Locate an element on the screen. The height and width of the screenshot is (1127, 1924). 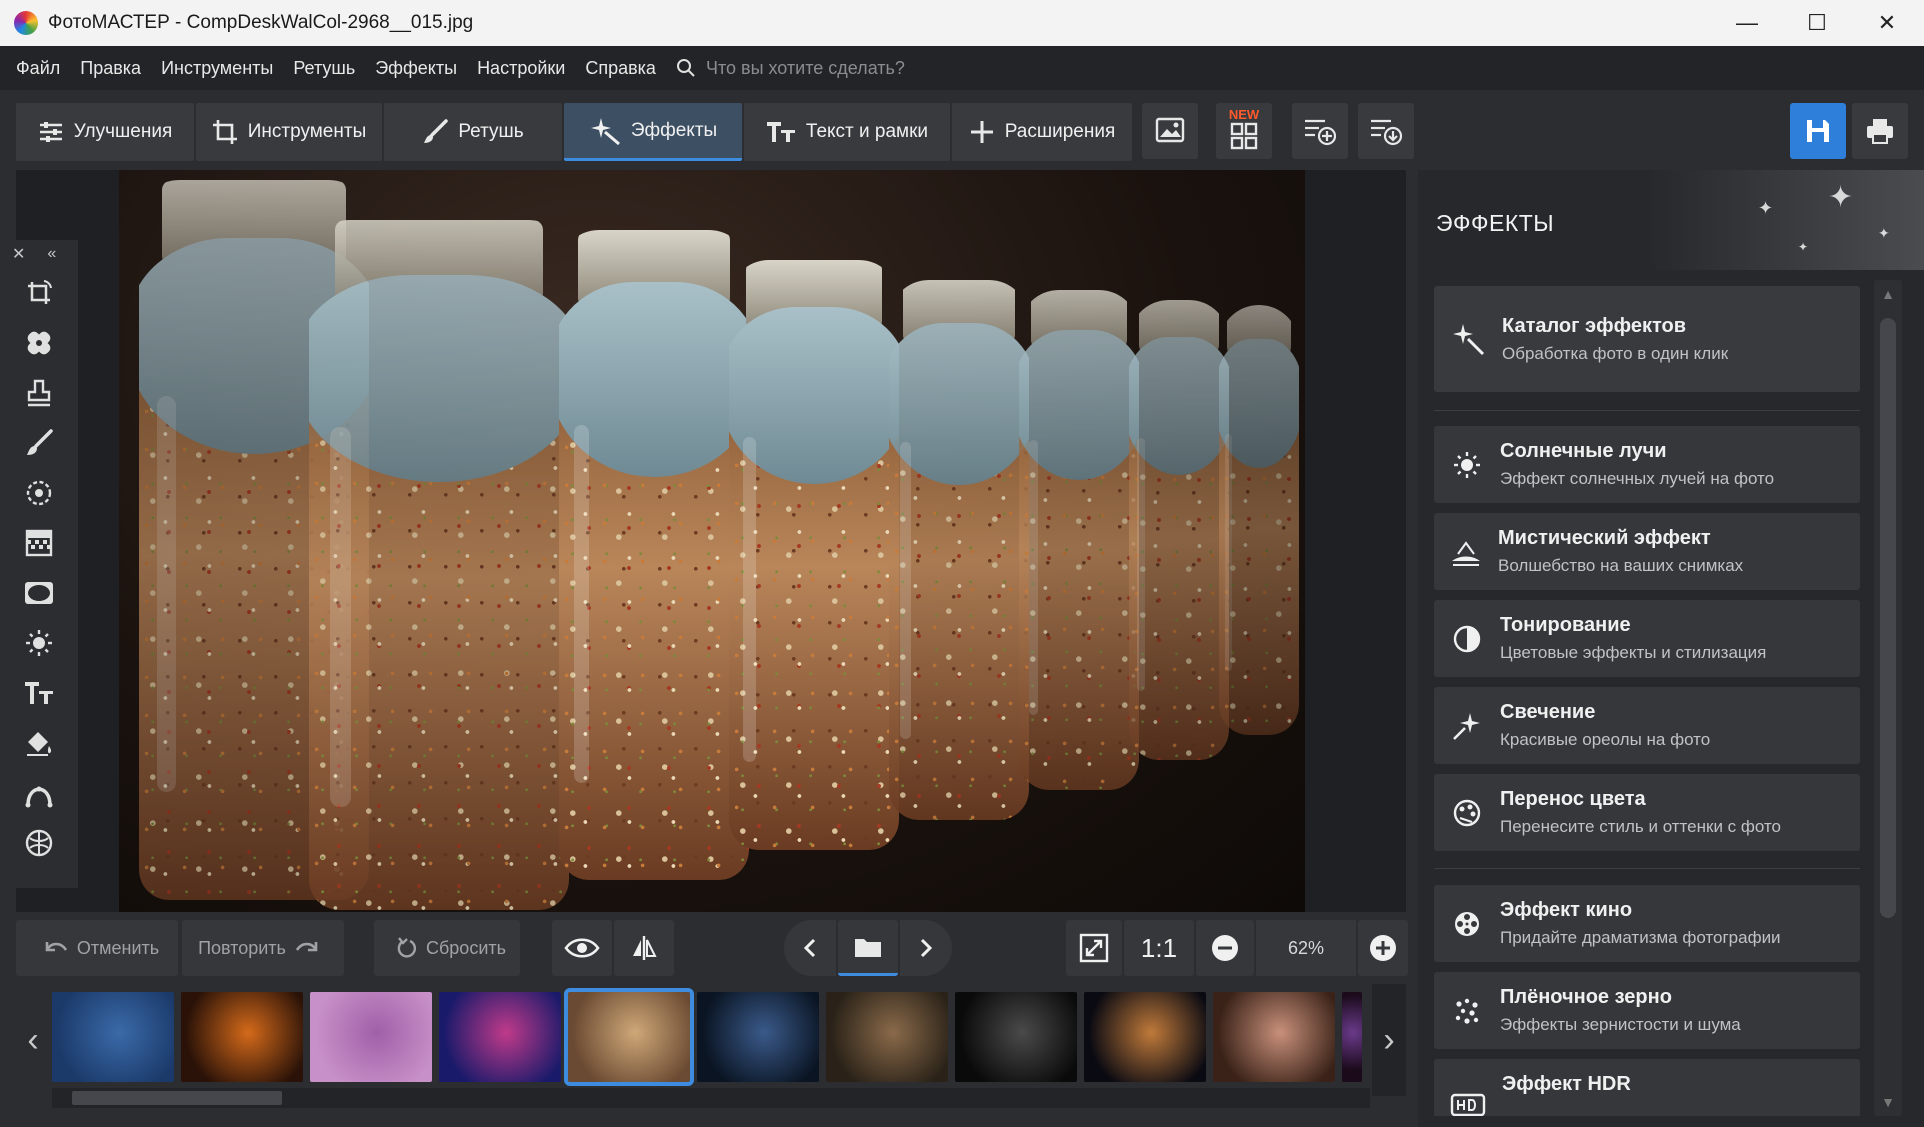
zoom-out-button is located at coordinates (1225, 948).